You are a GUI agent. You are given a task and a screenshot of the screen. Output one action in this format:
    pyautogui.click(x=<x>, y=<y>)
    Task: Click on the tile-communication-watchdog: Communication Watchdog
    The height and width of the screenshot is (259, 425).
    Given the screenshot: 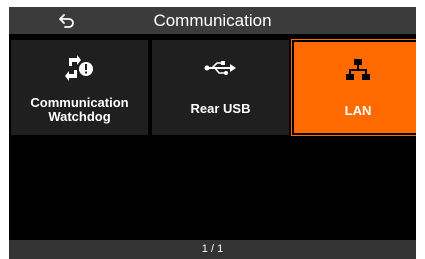 What is the action you would take?
    pyautogui.click(x=79, y=87)
    